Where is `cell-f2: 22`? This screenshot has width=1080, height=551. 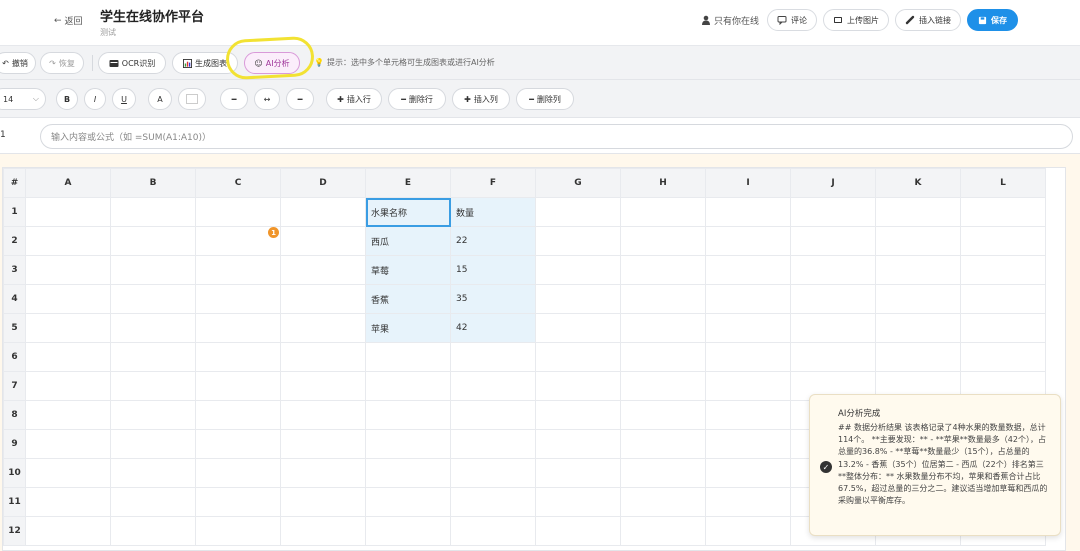
cell-f2: 22 is located at coordinates (493, 241).